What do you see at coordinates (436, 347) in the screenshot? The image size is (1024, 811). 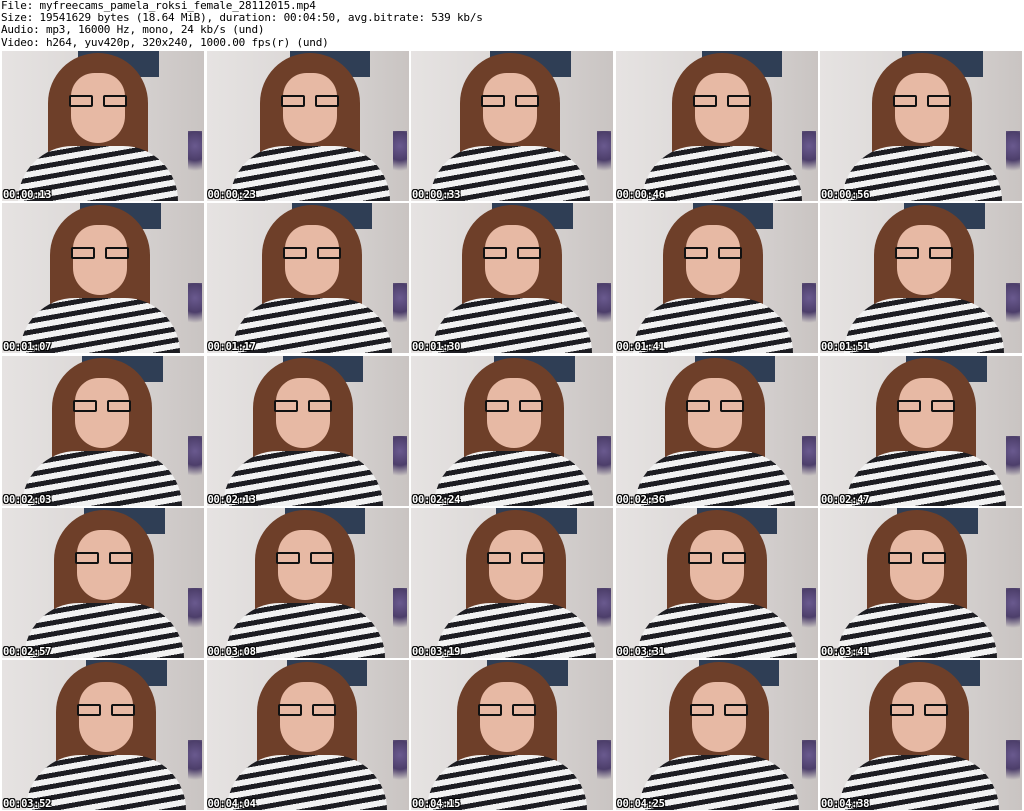 I see `thumbnail-timestamp: 00:01:30` at bounding box center [436, 347].